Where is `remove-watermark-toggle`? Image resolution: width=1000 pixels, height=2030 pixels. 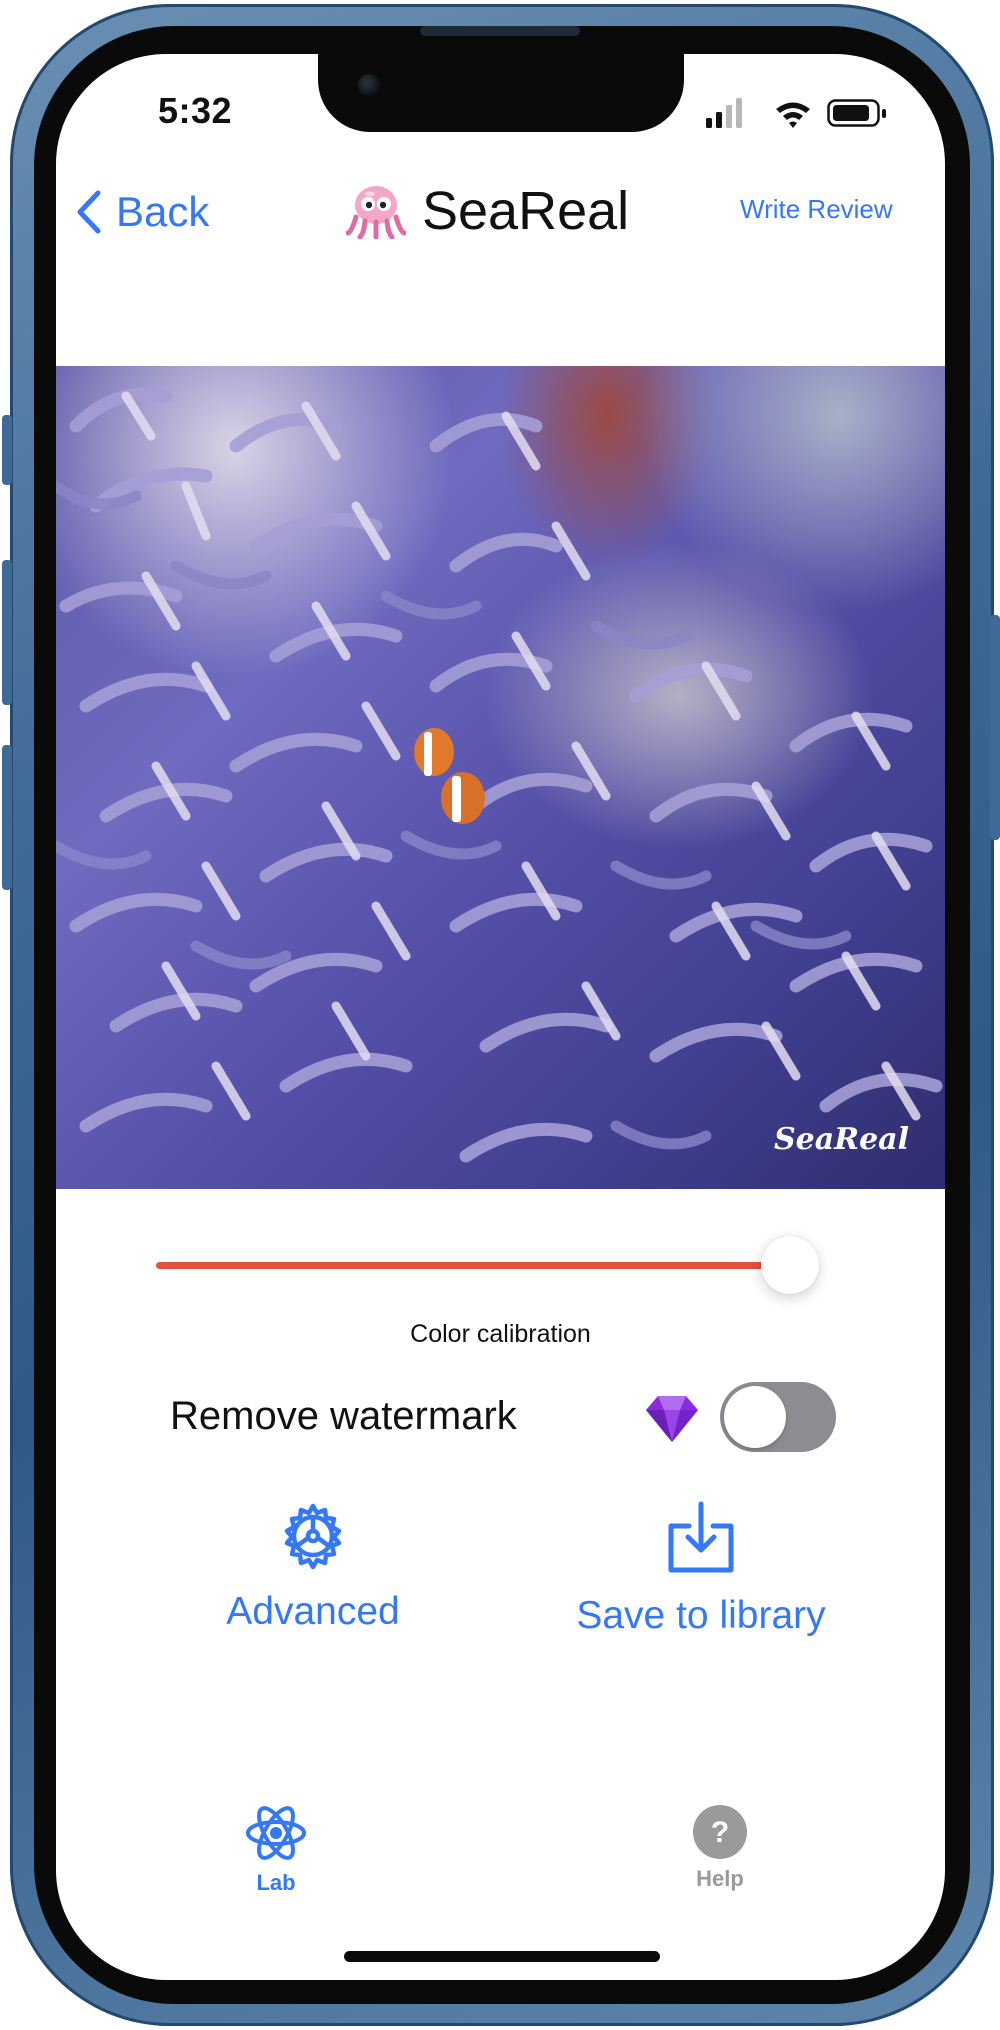 remove-watermark-toggle is located at coordinates (778, 1417).